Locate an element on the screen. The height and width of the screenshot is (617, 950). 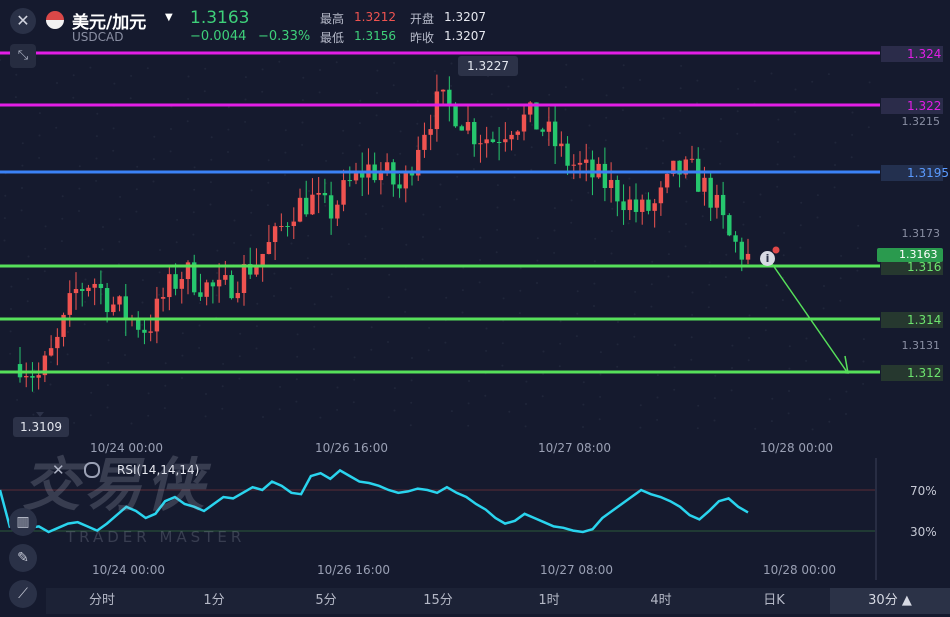
time-tick: 10/24 00:00 is located at coordinates (128, 570).